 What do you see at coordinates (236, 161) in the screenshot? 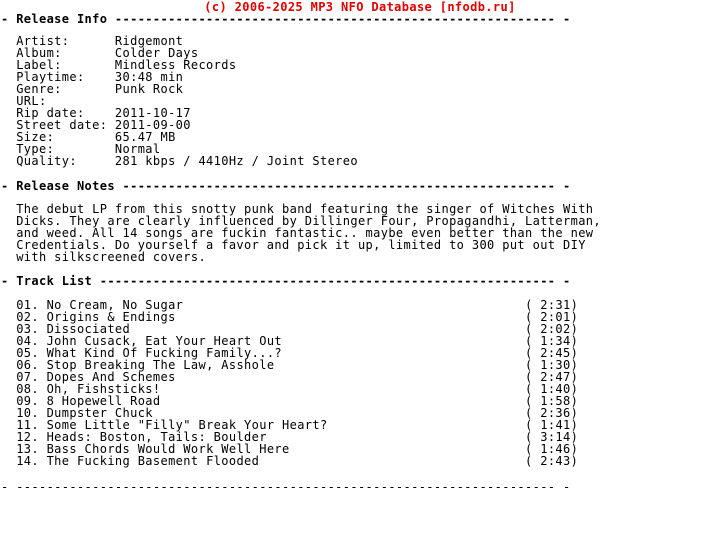
I see `release-info-value: 281 kbps / 4410Hz / Joint Stereo` at bounding box center [236, 161].